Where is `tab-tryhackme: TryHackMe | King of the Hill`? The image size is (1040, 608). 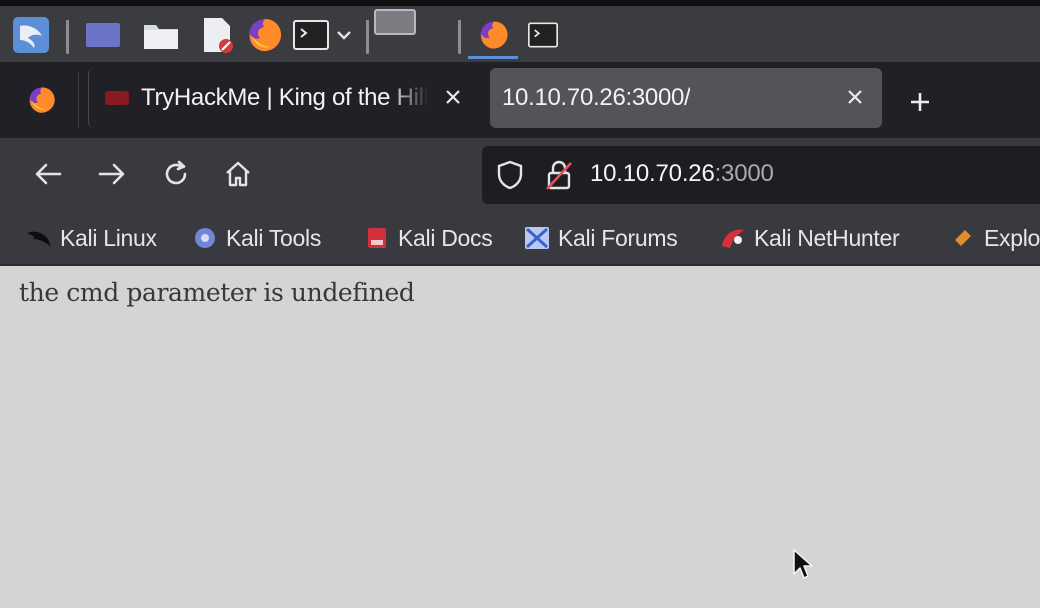 tab-tryhackme: TryHackMe | King of the Hill is located at coordinates (281, 98).